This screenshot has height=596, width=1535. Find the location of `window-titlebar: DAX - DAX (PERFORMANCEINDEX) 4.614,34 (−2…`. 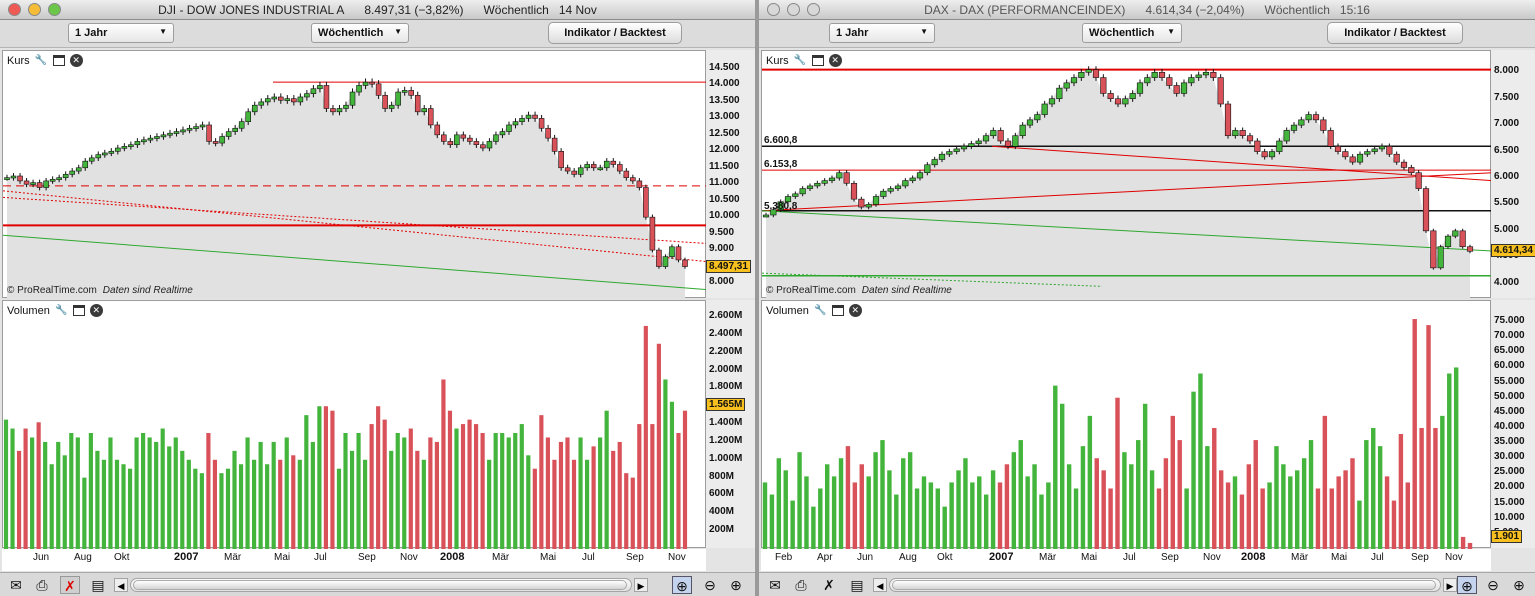

window-titlebar: DAX - DAX (PERFORMANCEINDEX) 4.614,34 (−2… is located at coordinates (1147, 10).